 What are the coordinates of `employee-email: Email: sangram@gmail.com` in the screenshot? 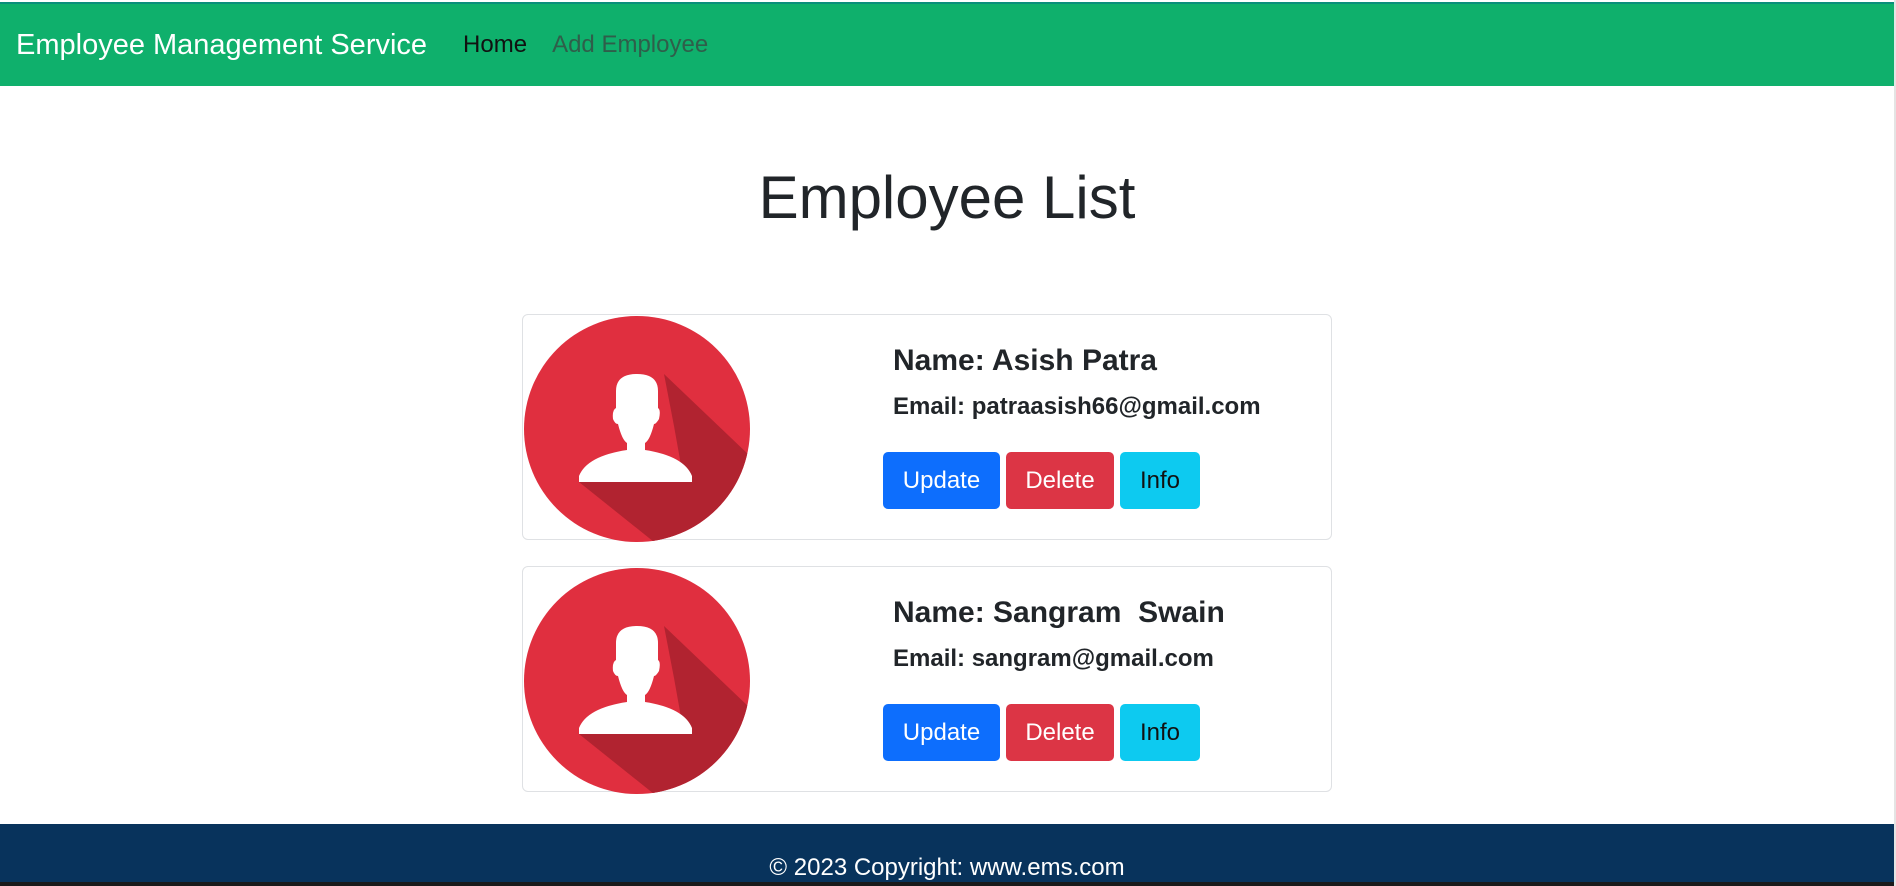 It's located at (1053, 658).